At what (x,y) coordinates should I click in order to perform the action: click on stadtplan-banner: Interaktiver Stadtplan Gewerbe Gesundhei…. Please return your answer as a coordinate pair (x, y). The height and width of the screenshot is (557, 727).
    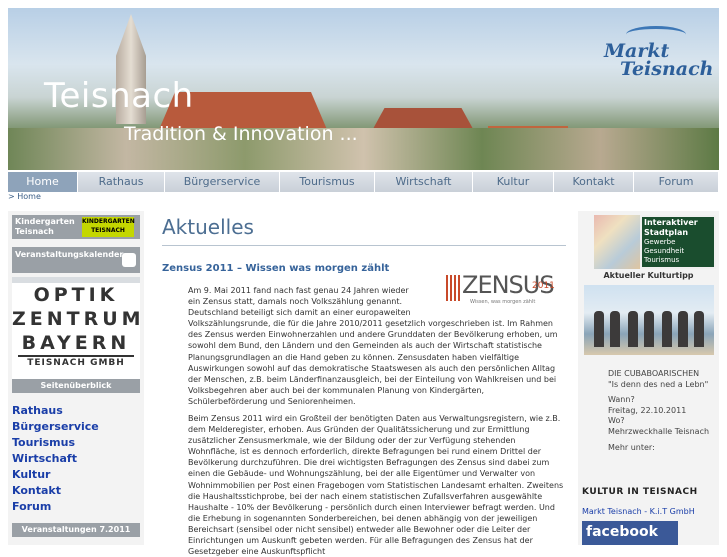
    Looking at the image, I should click on (655, 242).